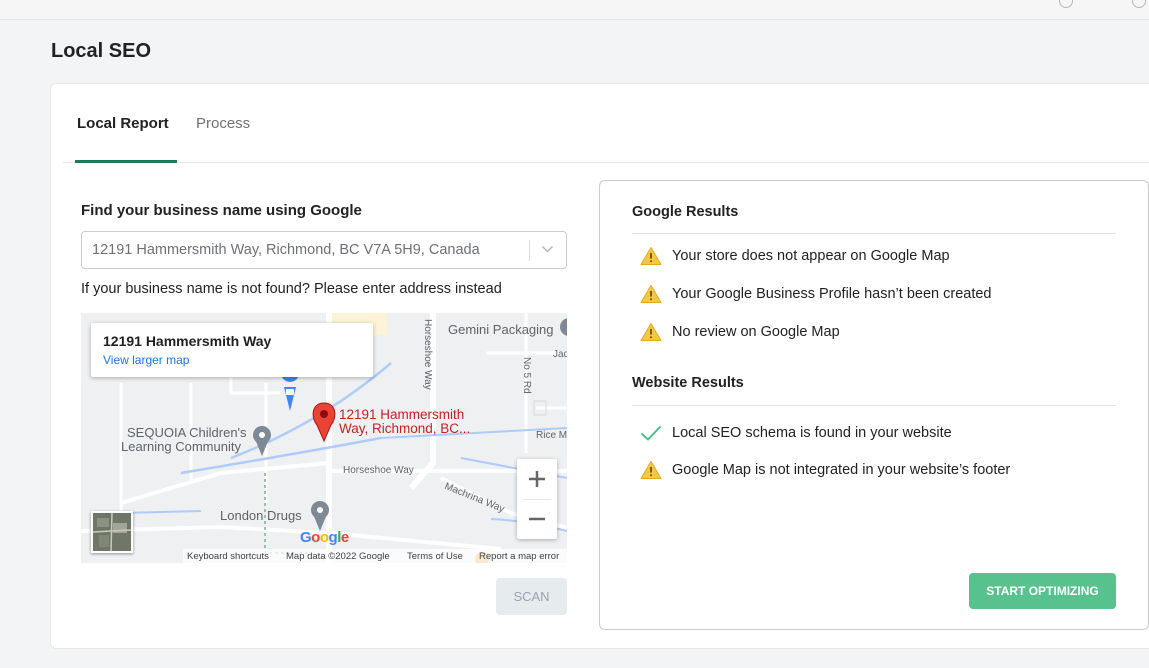 This screenshot has height=668, width=1149. Describe the element at coordinates (187, 341) in the screenshot. I see `map-card-title: 12191 Hammersmith Way` at that location.